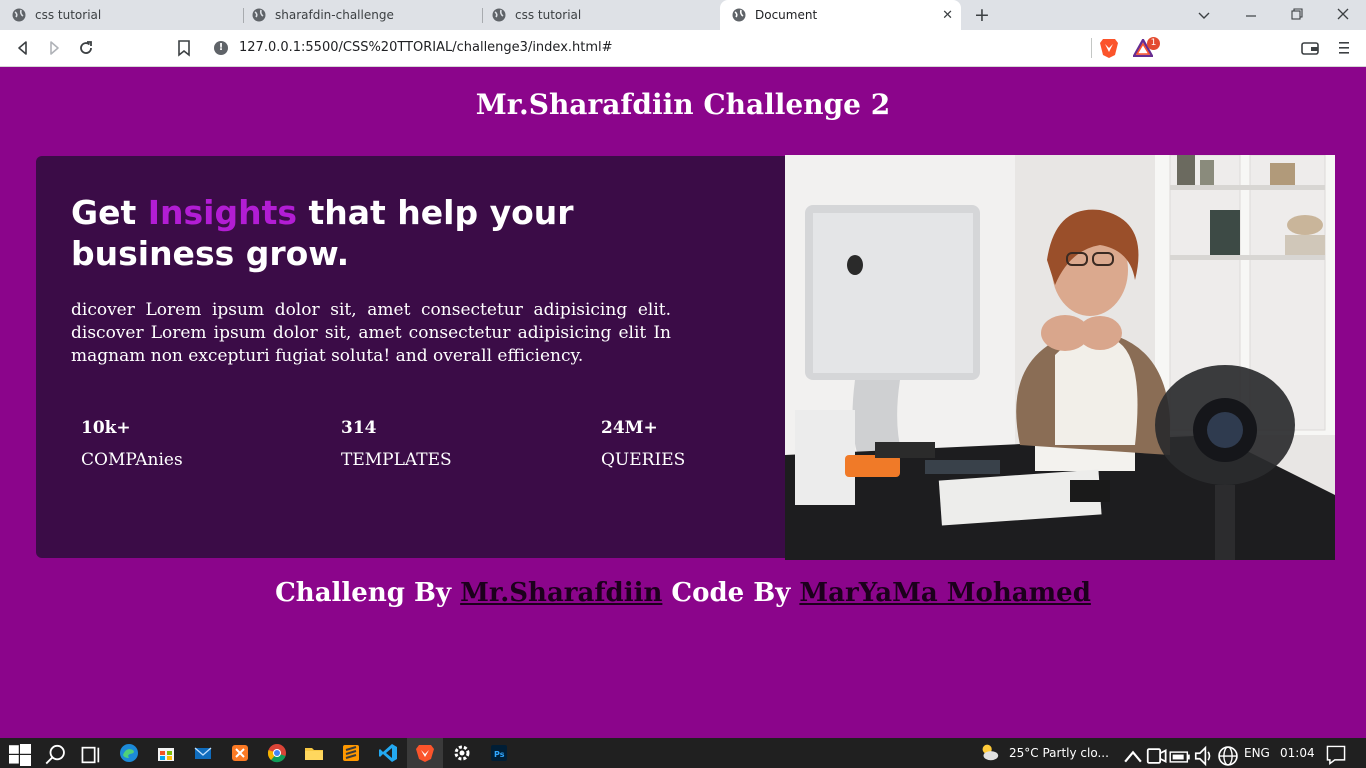 This screenshot has height=768, width=1366. Describe the element at coordinates (222, 212) in the screenshot. I see `headline-accent: Insights` at that location.